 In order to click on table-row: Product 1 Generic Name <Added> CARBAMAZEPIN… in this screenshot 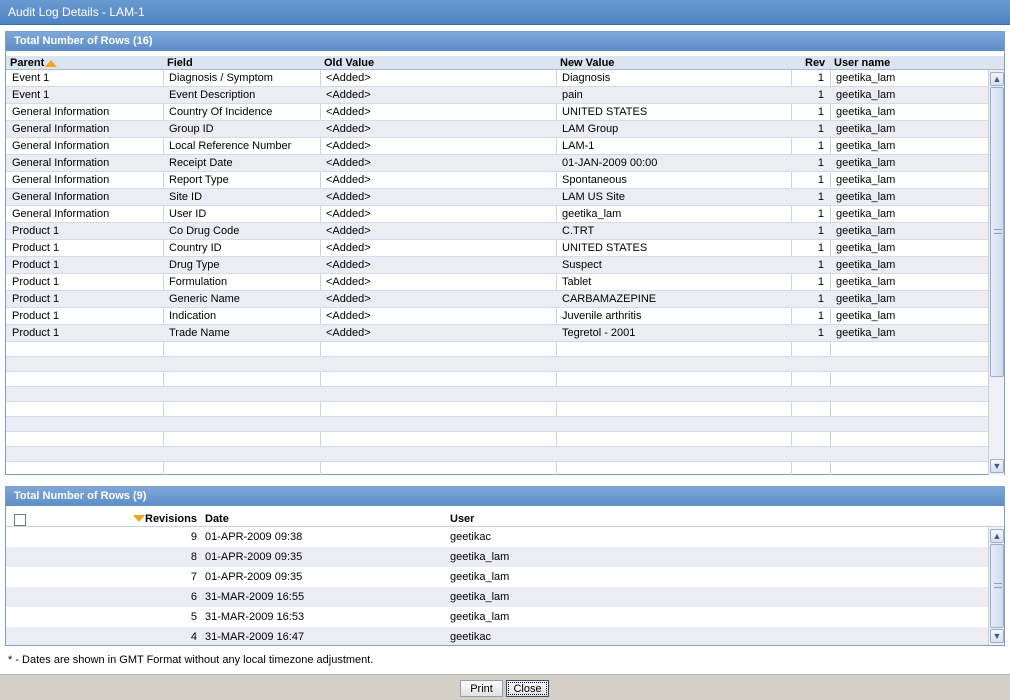, I will do `click(505, 299)`.